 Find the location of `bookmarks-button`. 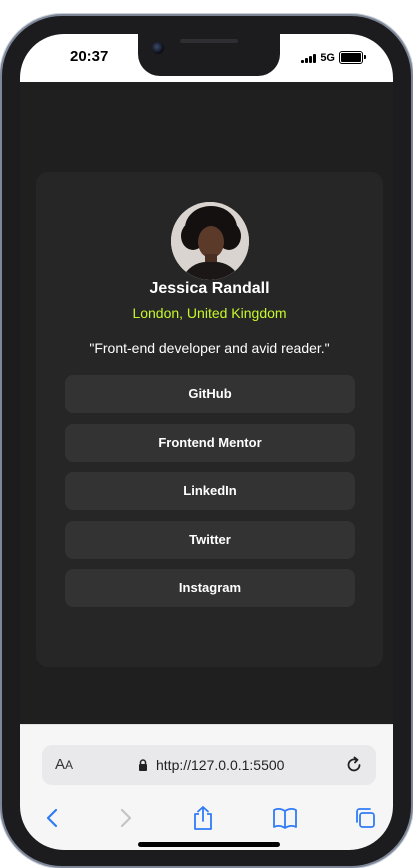

bookmarks-button is located at coordinates (285, 818).